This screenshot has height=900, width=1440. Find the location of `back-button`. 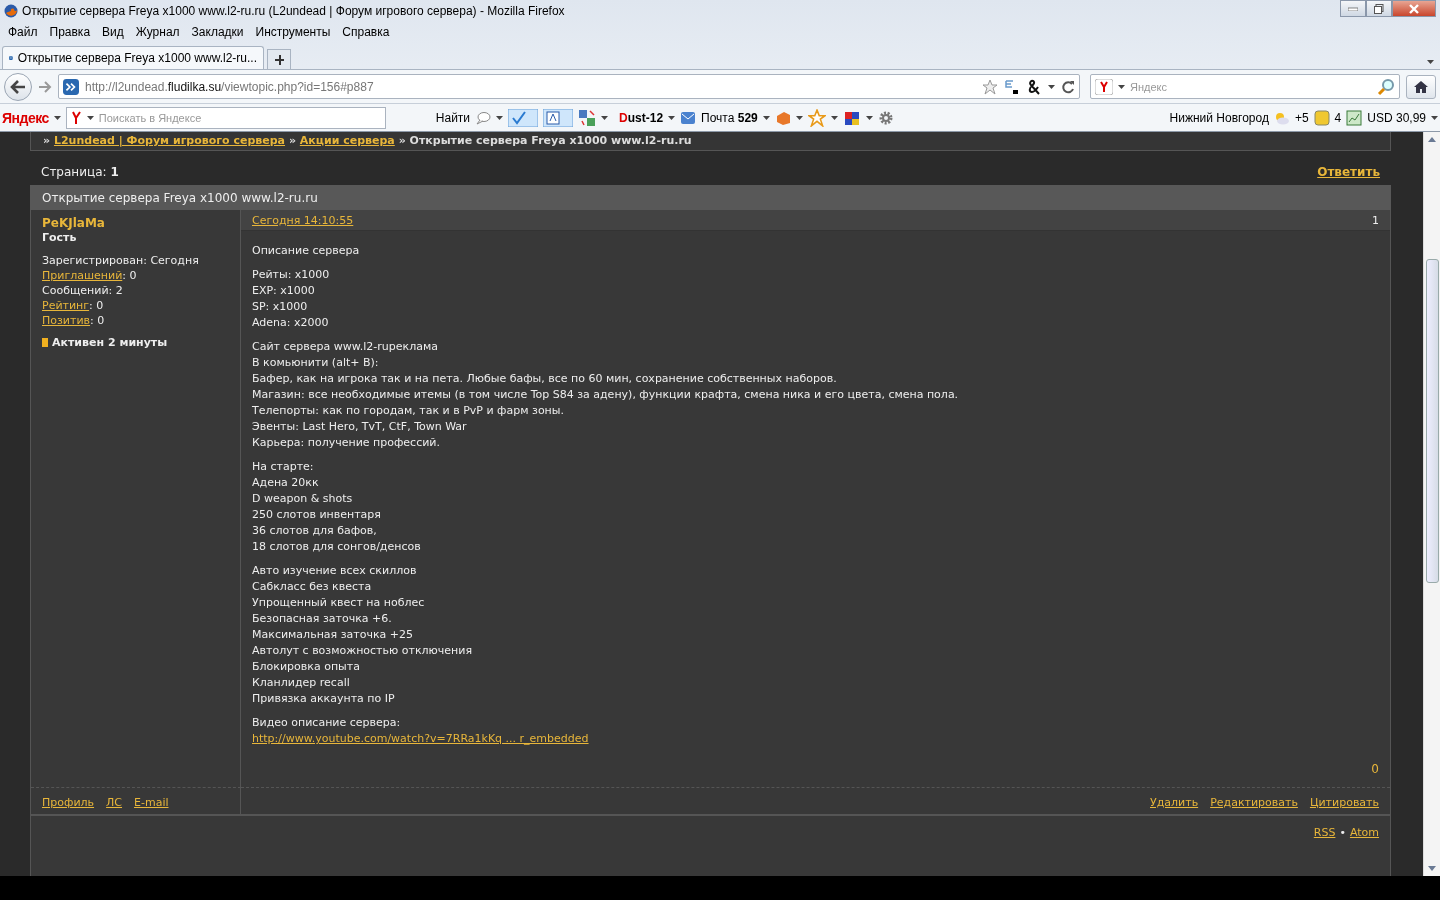

back-button is located at coordinates (18, 86).